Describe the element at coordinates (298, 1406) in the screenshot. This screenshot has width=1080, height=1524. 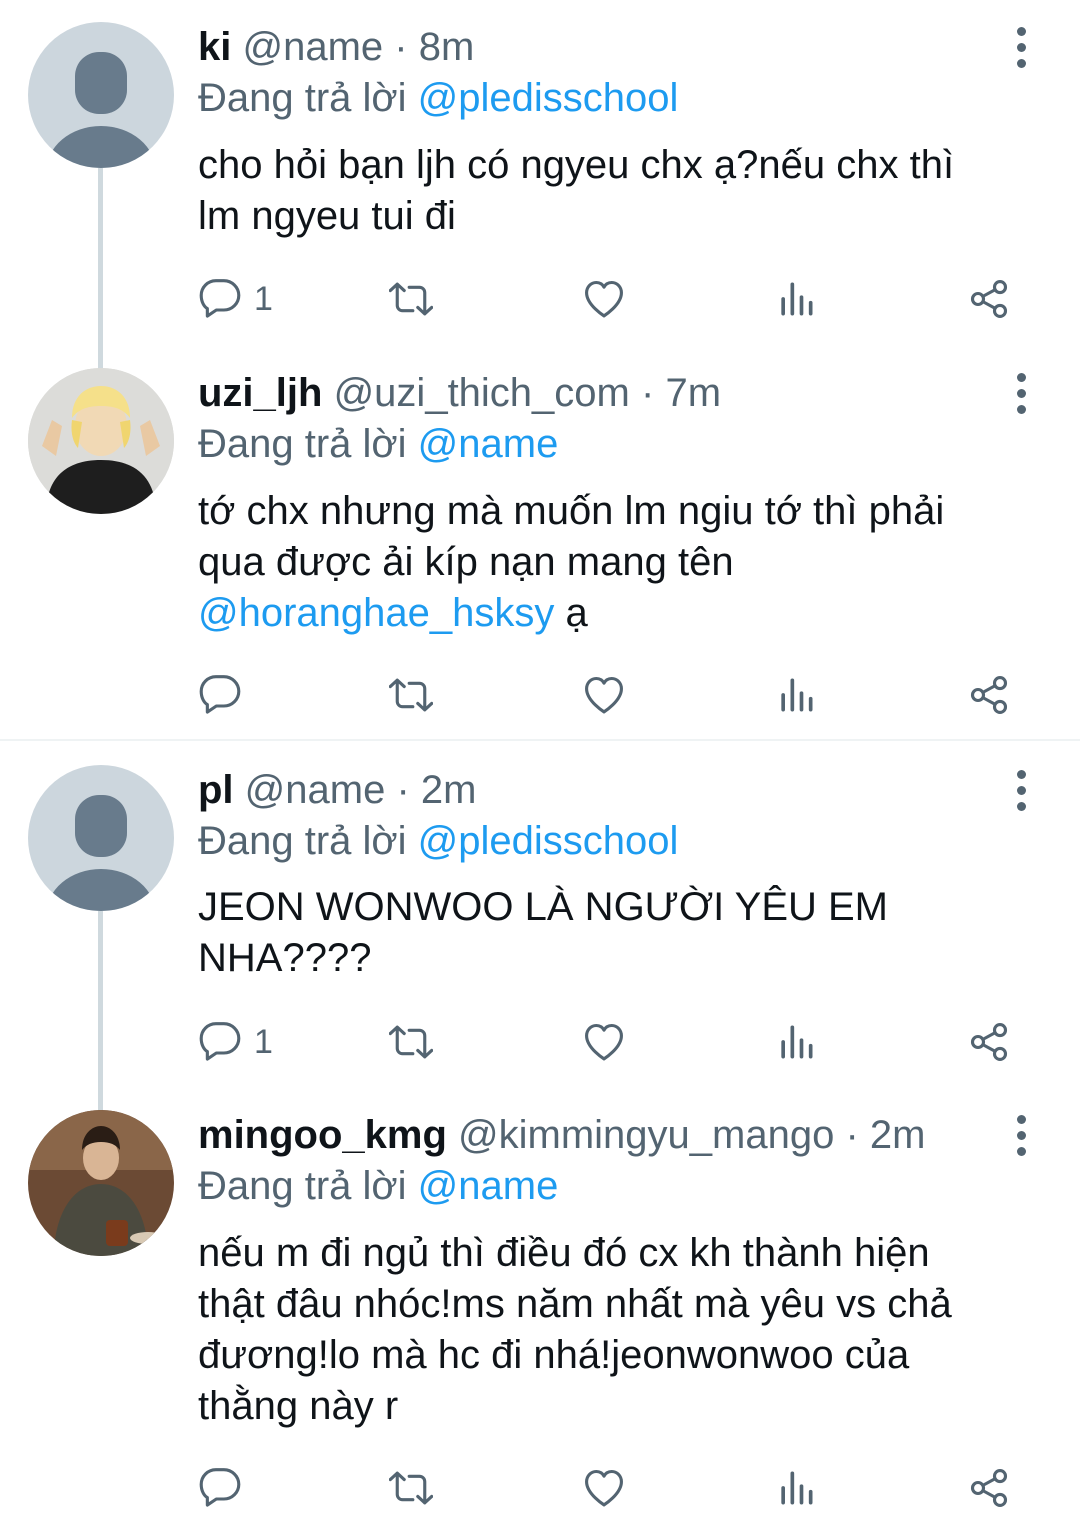
I see `tweet-text-line: thằng này r` at that location.